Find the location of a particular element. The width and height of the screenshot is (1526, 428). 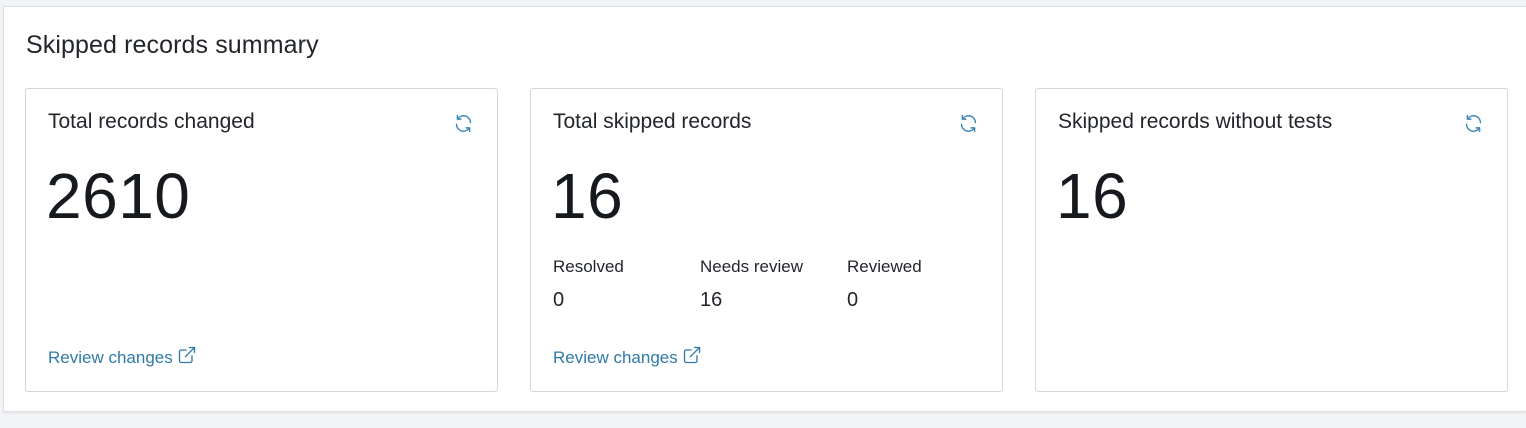

stat-label: Resolved is located at coordinates (588, 266).